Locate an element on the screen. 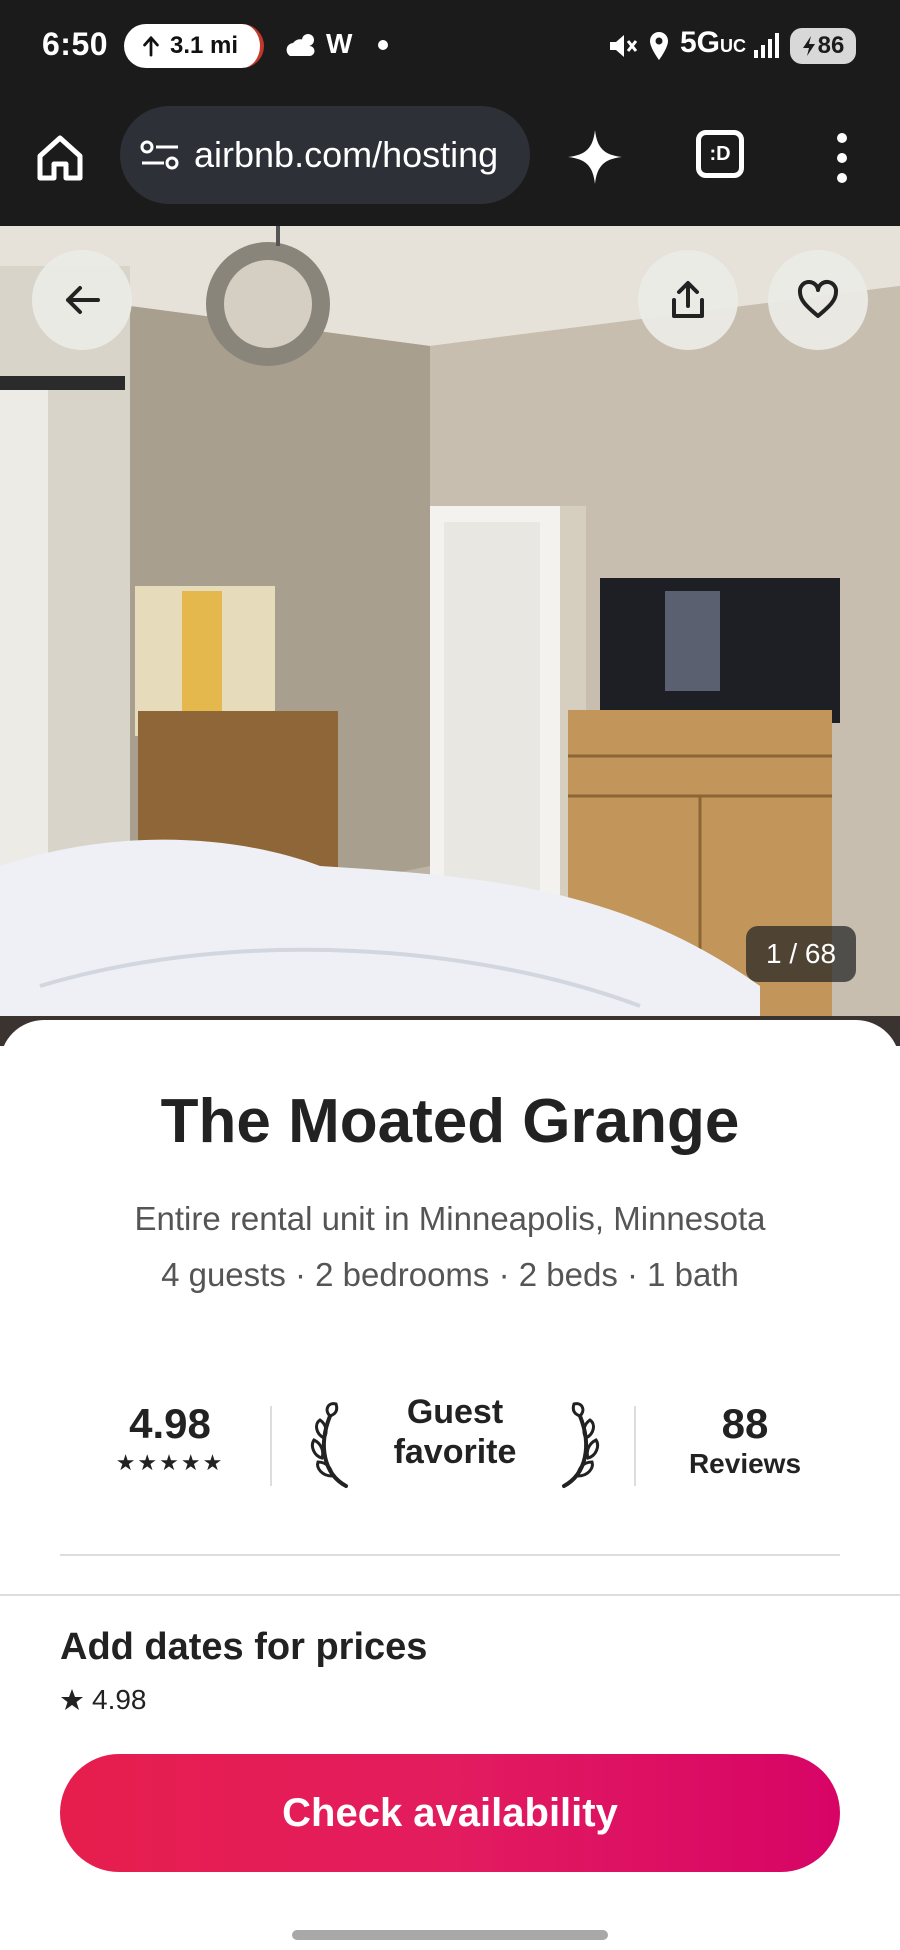  share-button is located at coordinates (688, 300).